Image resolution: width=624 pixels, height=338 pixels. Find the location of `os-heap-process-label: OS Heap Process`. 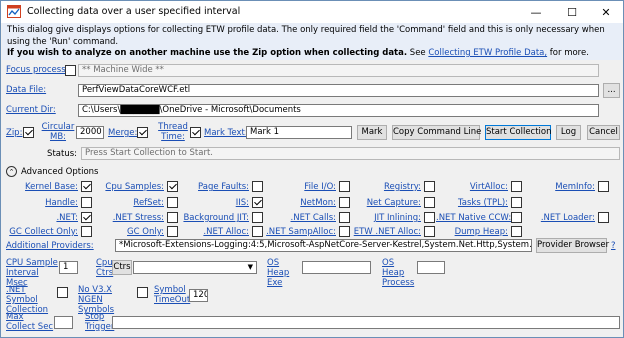

os-heap-process-label: OS Heap Process is located at coordinates (400, 273).